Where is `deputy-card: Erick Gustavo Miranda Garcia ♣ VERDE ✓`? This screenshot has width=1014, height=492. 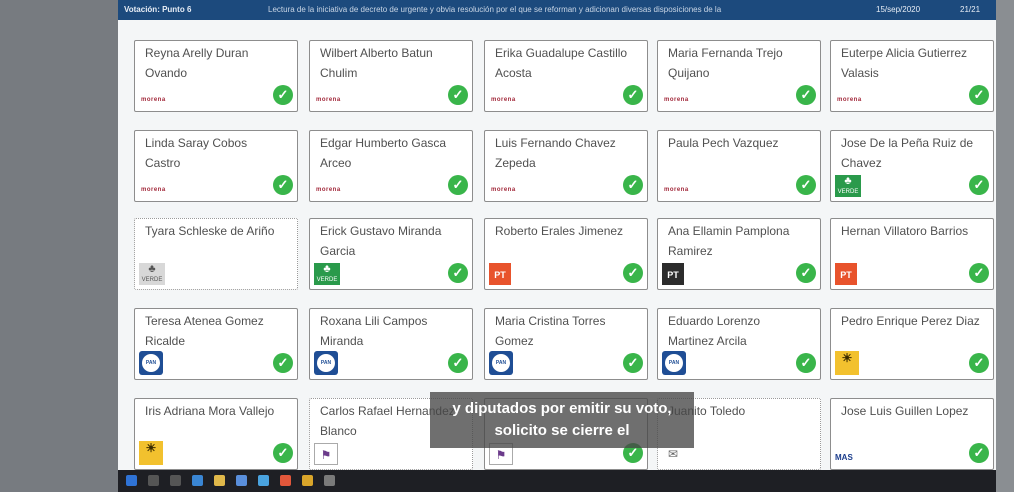
deputy-card: Erick Gustavo Miranda Garcia ♣ VERDE ✓ is located at coordinates (391, 254).